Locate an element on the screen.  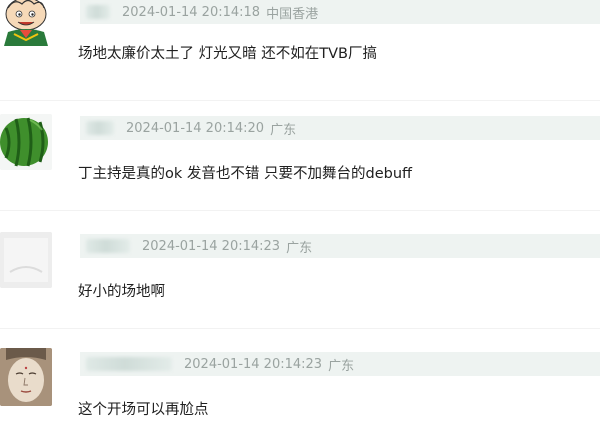
comment-text: 这个开场可以再尬点 is located at coordinates (143, 410).